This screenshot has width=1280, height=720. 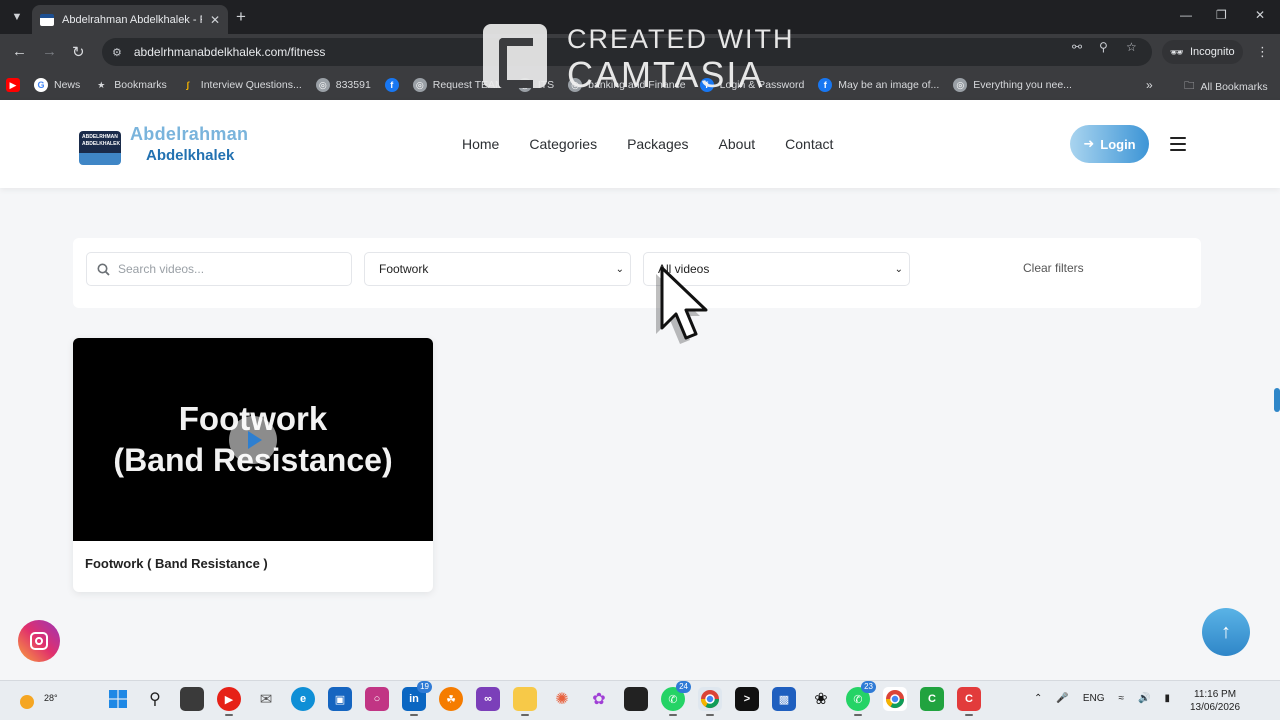 What do you see at coordinates (189, 134) in the screenshot?
I see `brand-line1: Abdelrahman` at bounding box center [189, 134].